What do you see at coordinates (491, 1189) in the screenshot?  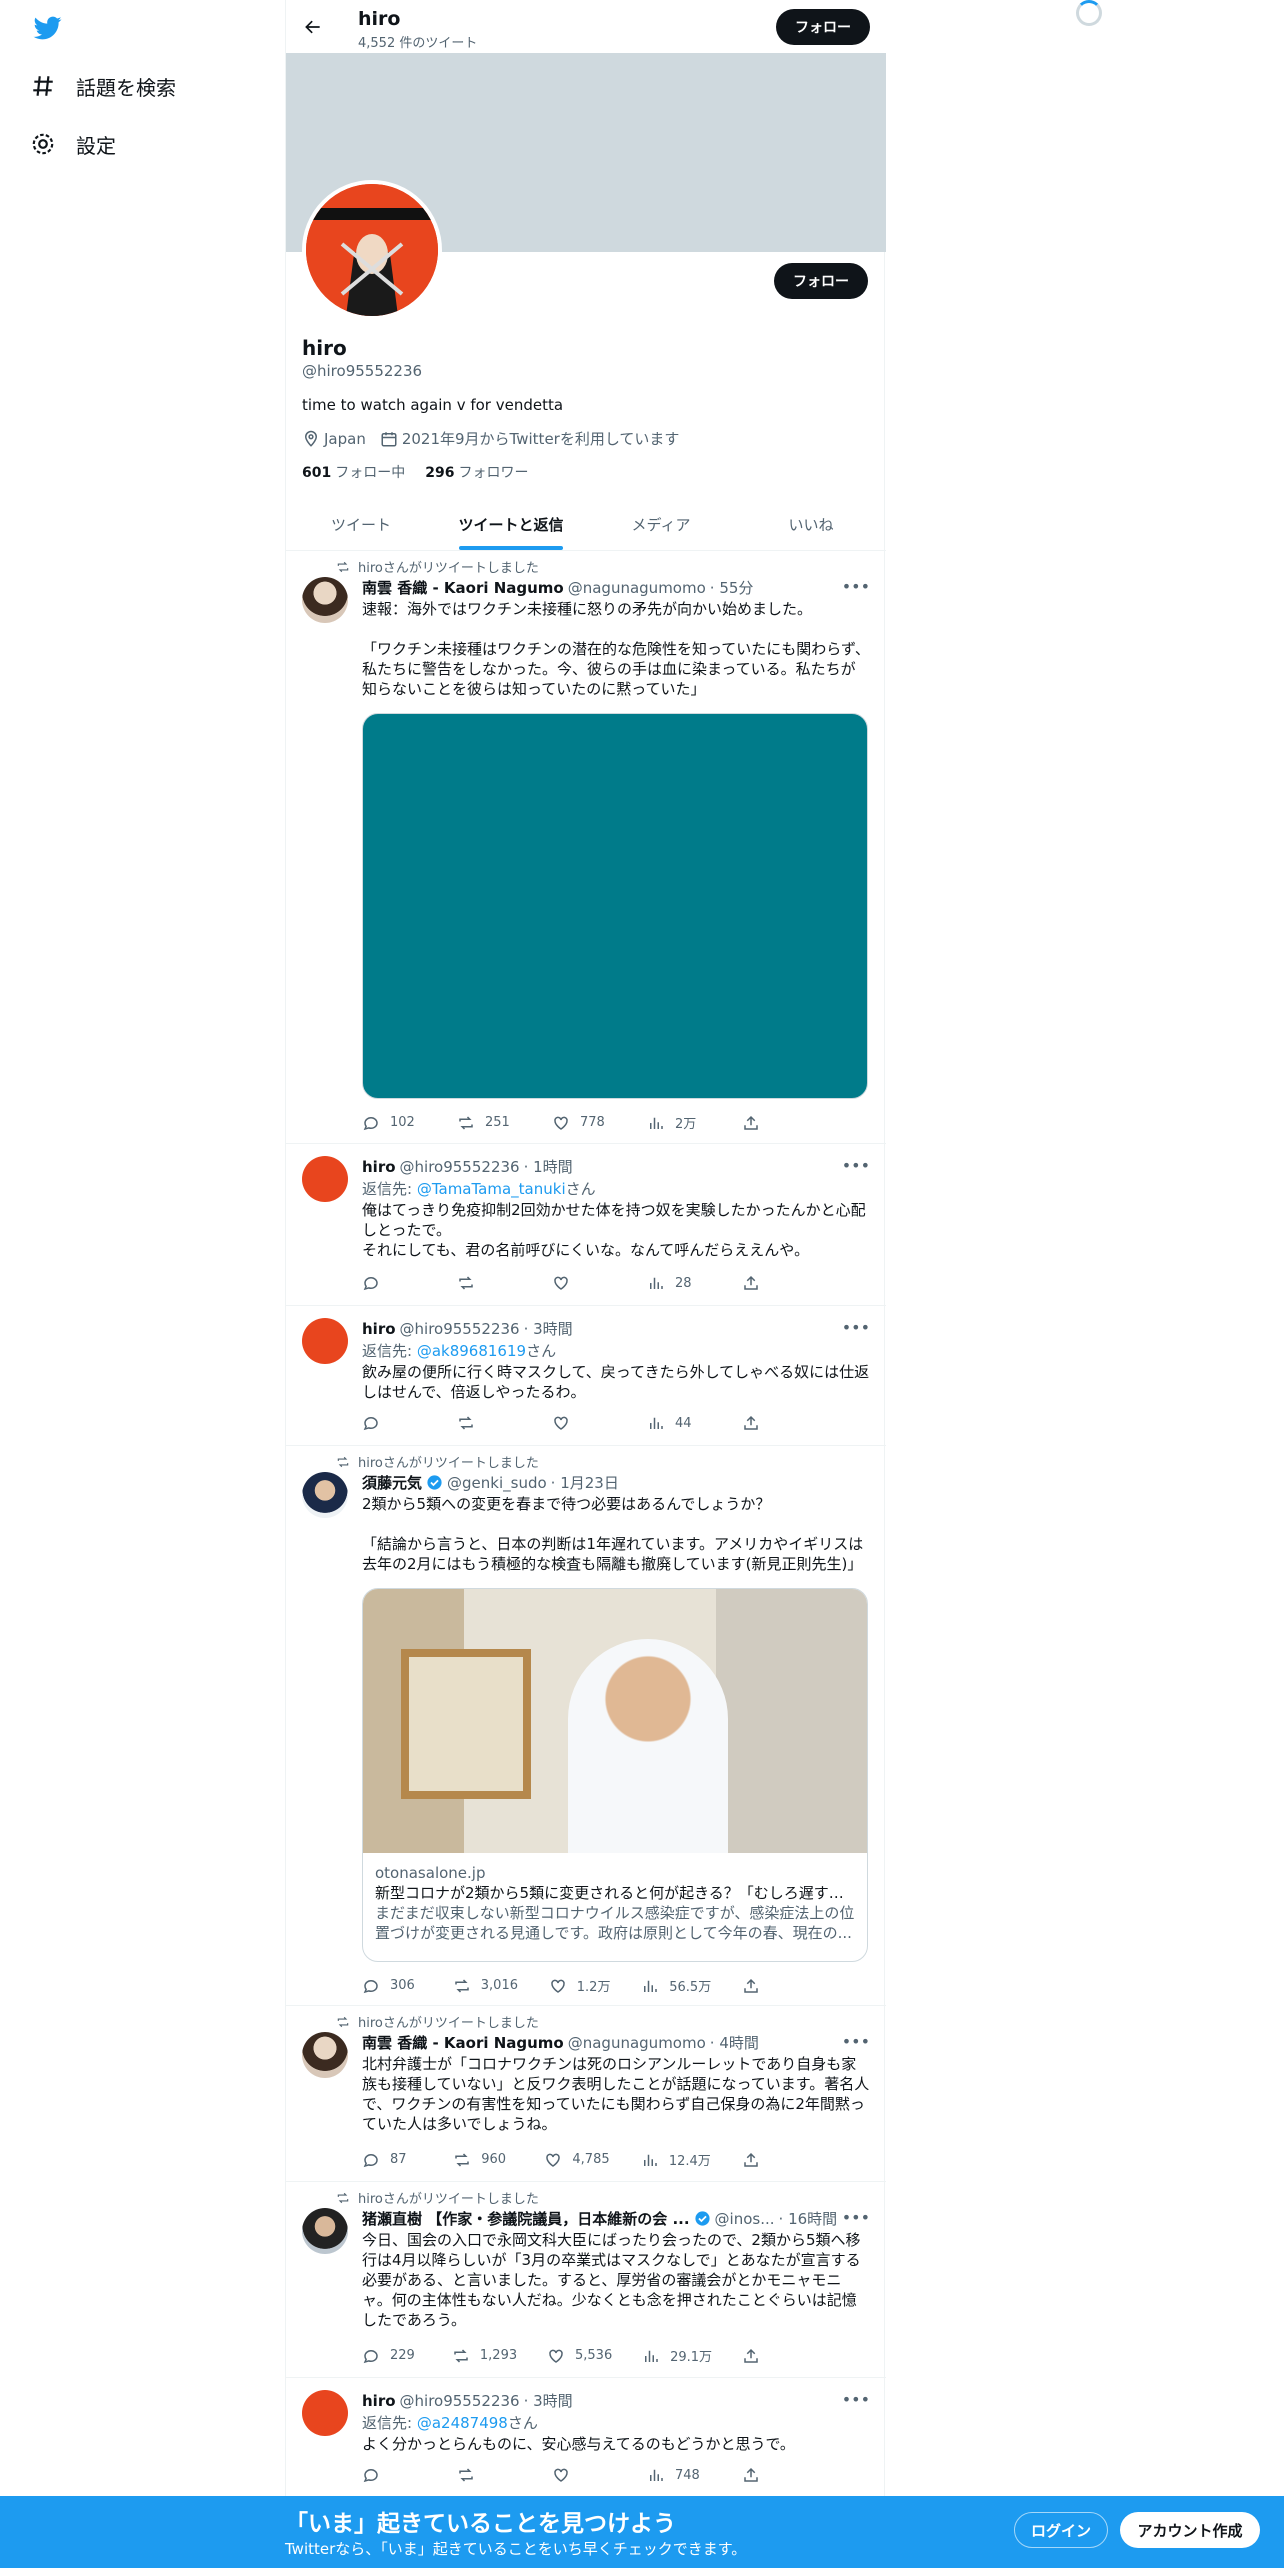 I see `reply-to-link: @TamaTama_tanuki` at bounding box center [491, 1189].